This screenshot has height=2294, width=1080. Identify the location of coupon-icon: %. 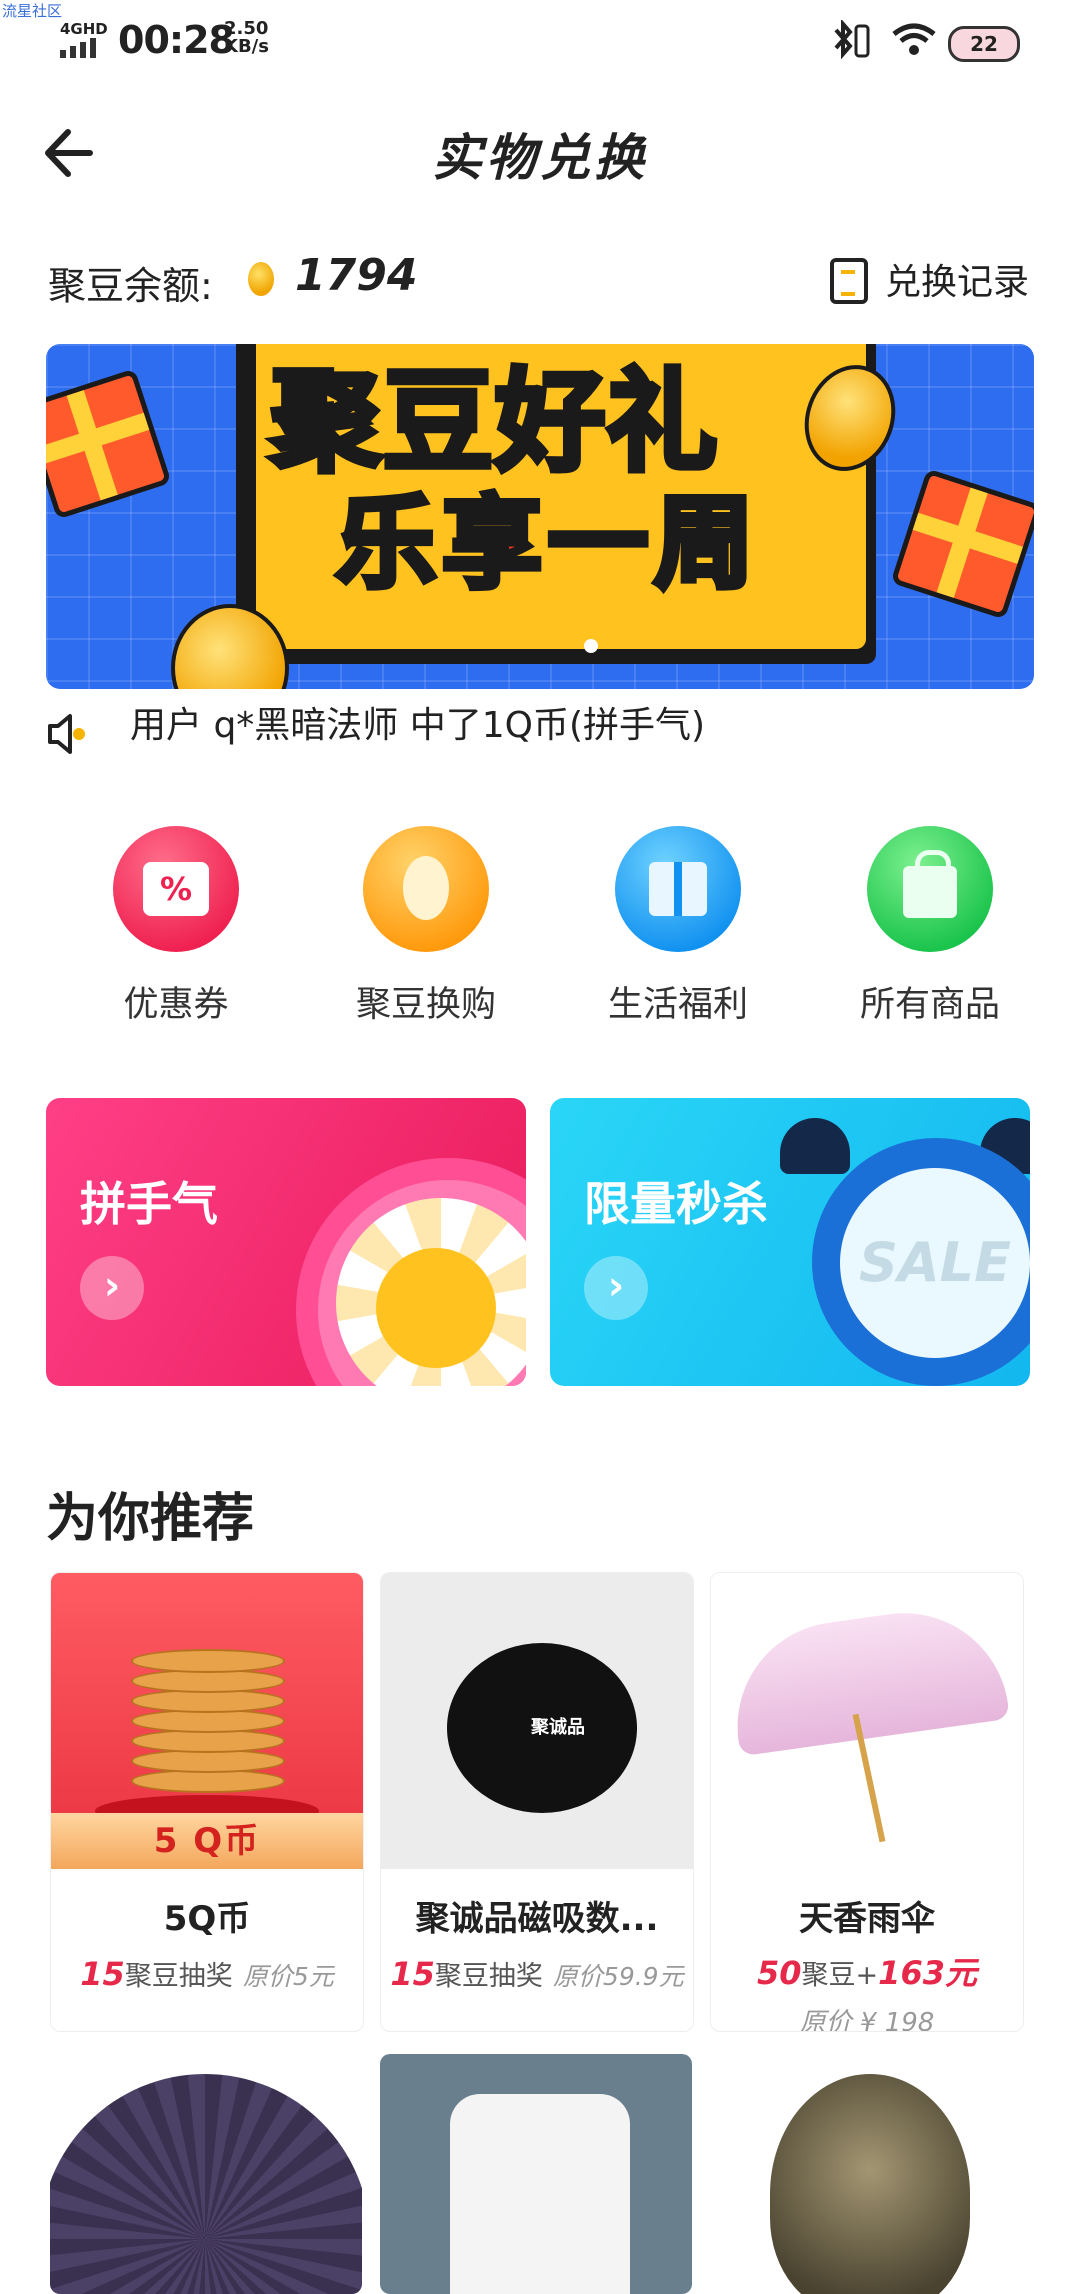
(176, 889).